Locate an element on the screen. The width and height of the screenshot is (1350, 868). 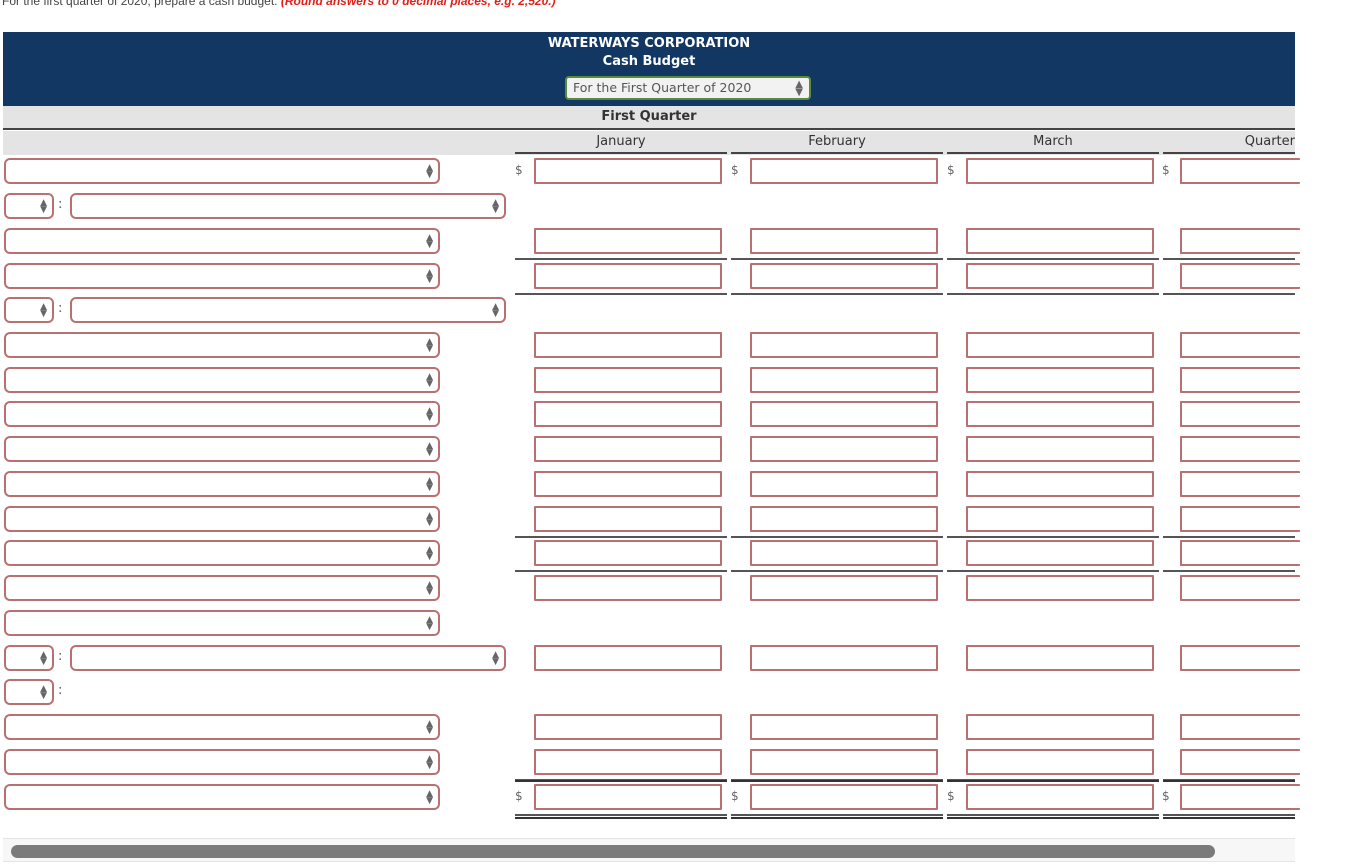
period-select: For the First Quarter of 2020 ▲ ▼ is located at coordinates (688, 88).